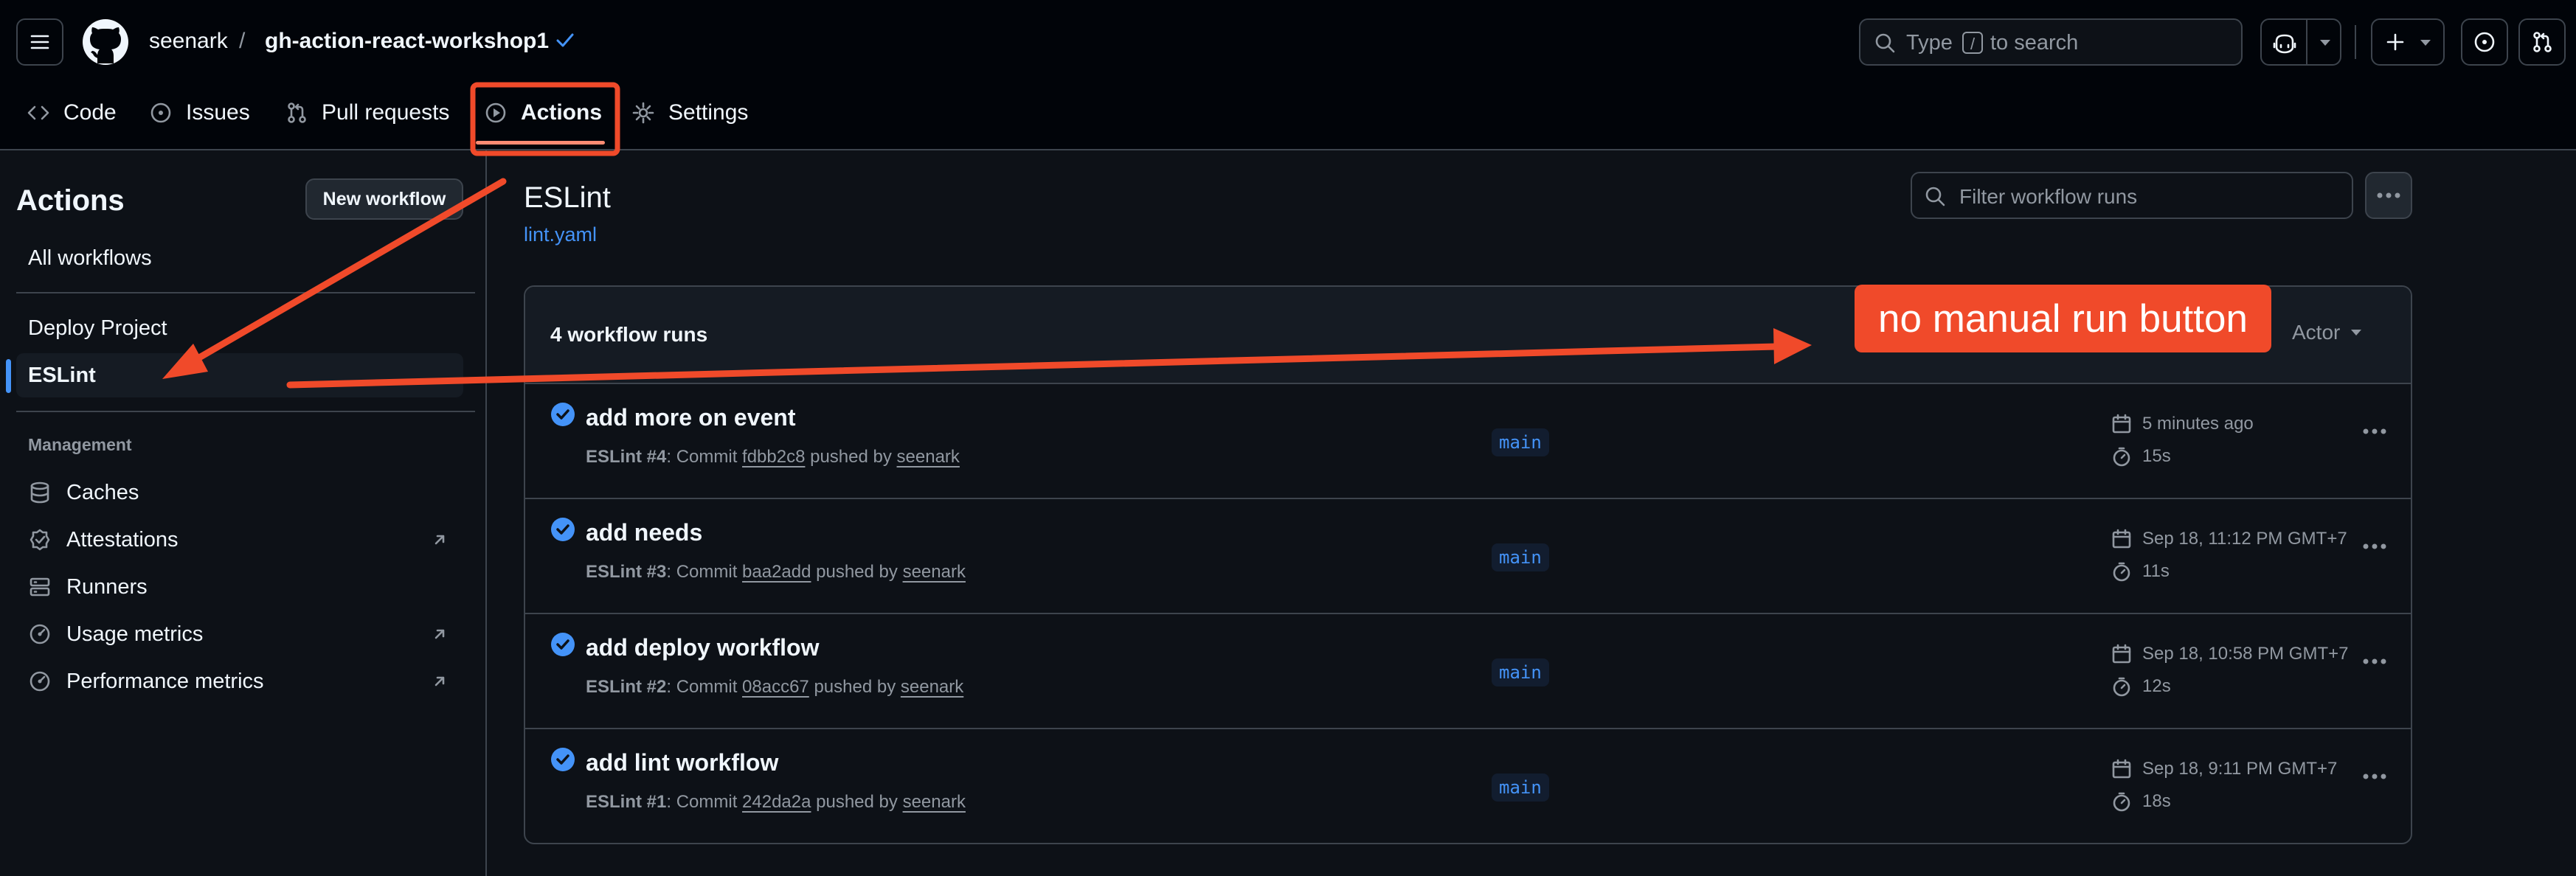 The height and width of the screenshot is (876, 2576). Describe the element at coordinates (2285, 44) in the screenshot. I see `copilot-icon` at that location.